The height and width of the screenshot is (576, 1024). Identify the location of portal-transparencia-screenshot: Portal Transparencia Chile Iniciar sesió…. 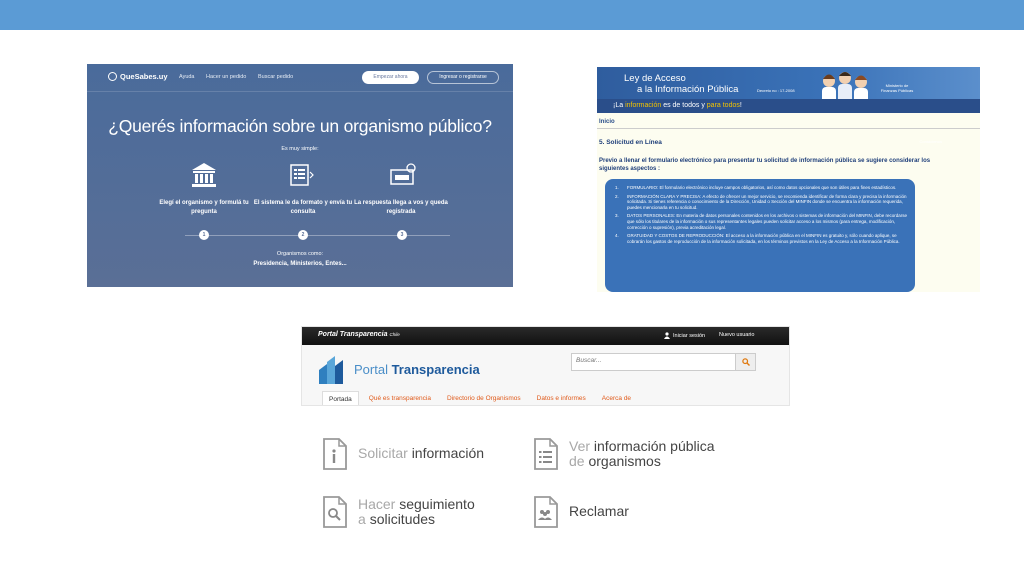
(545, 366).